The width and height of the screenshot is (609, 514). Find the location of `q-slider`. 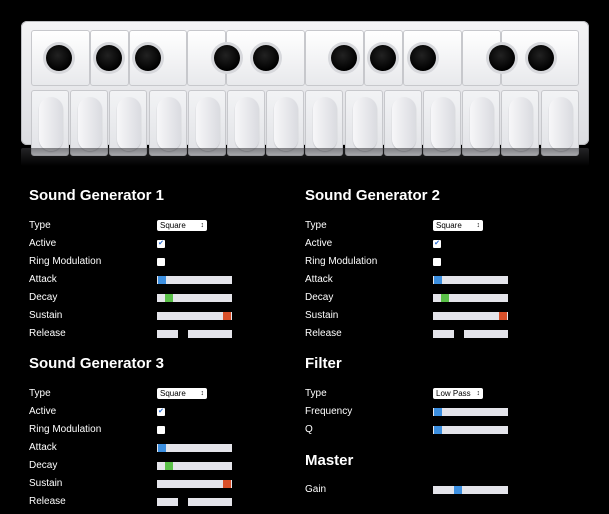

q-slider is located at coordinates (470, 430).